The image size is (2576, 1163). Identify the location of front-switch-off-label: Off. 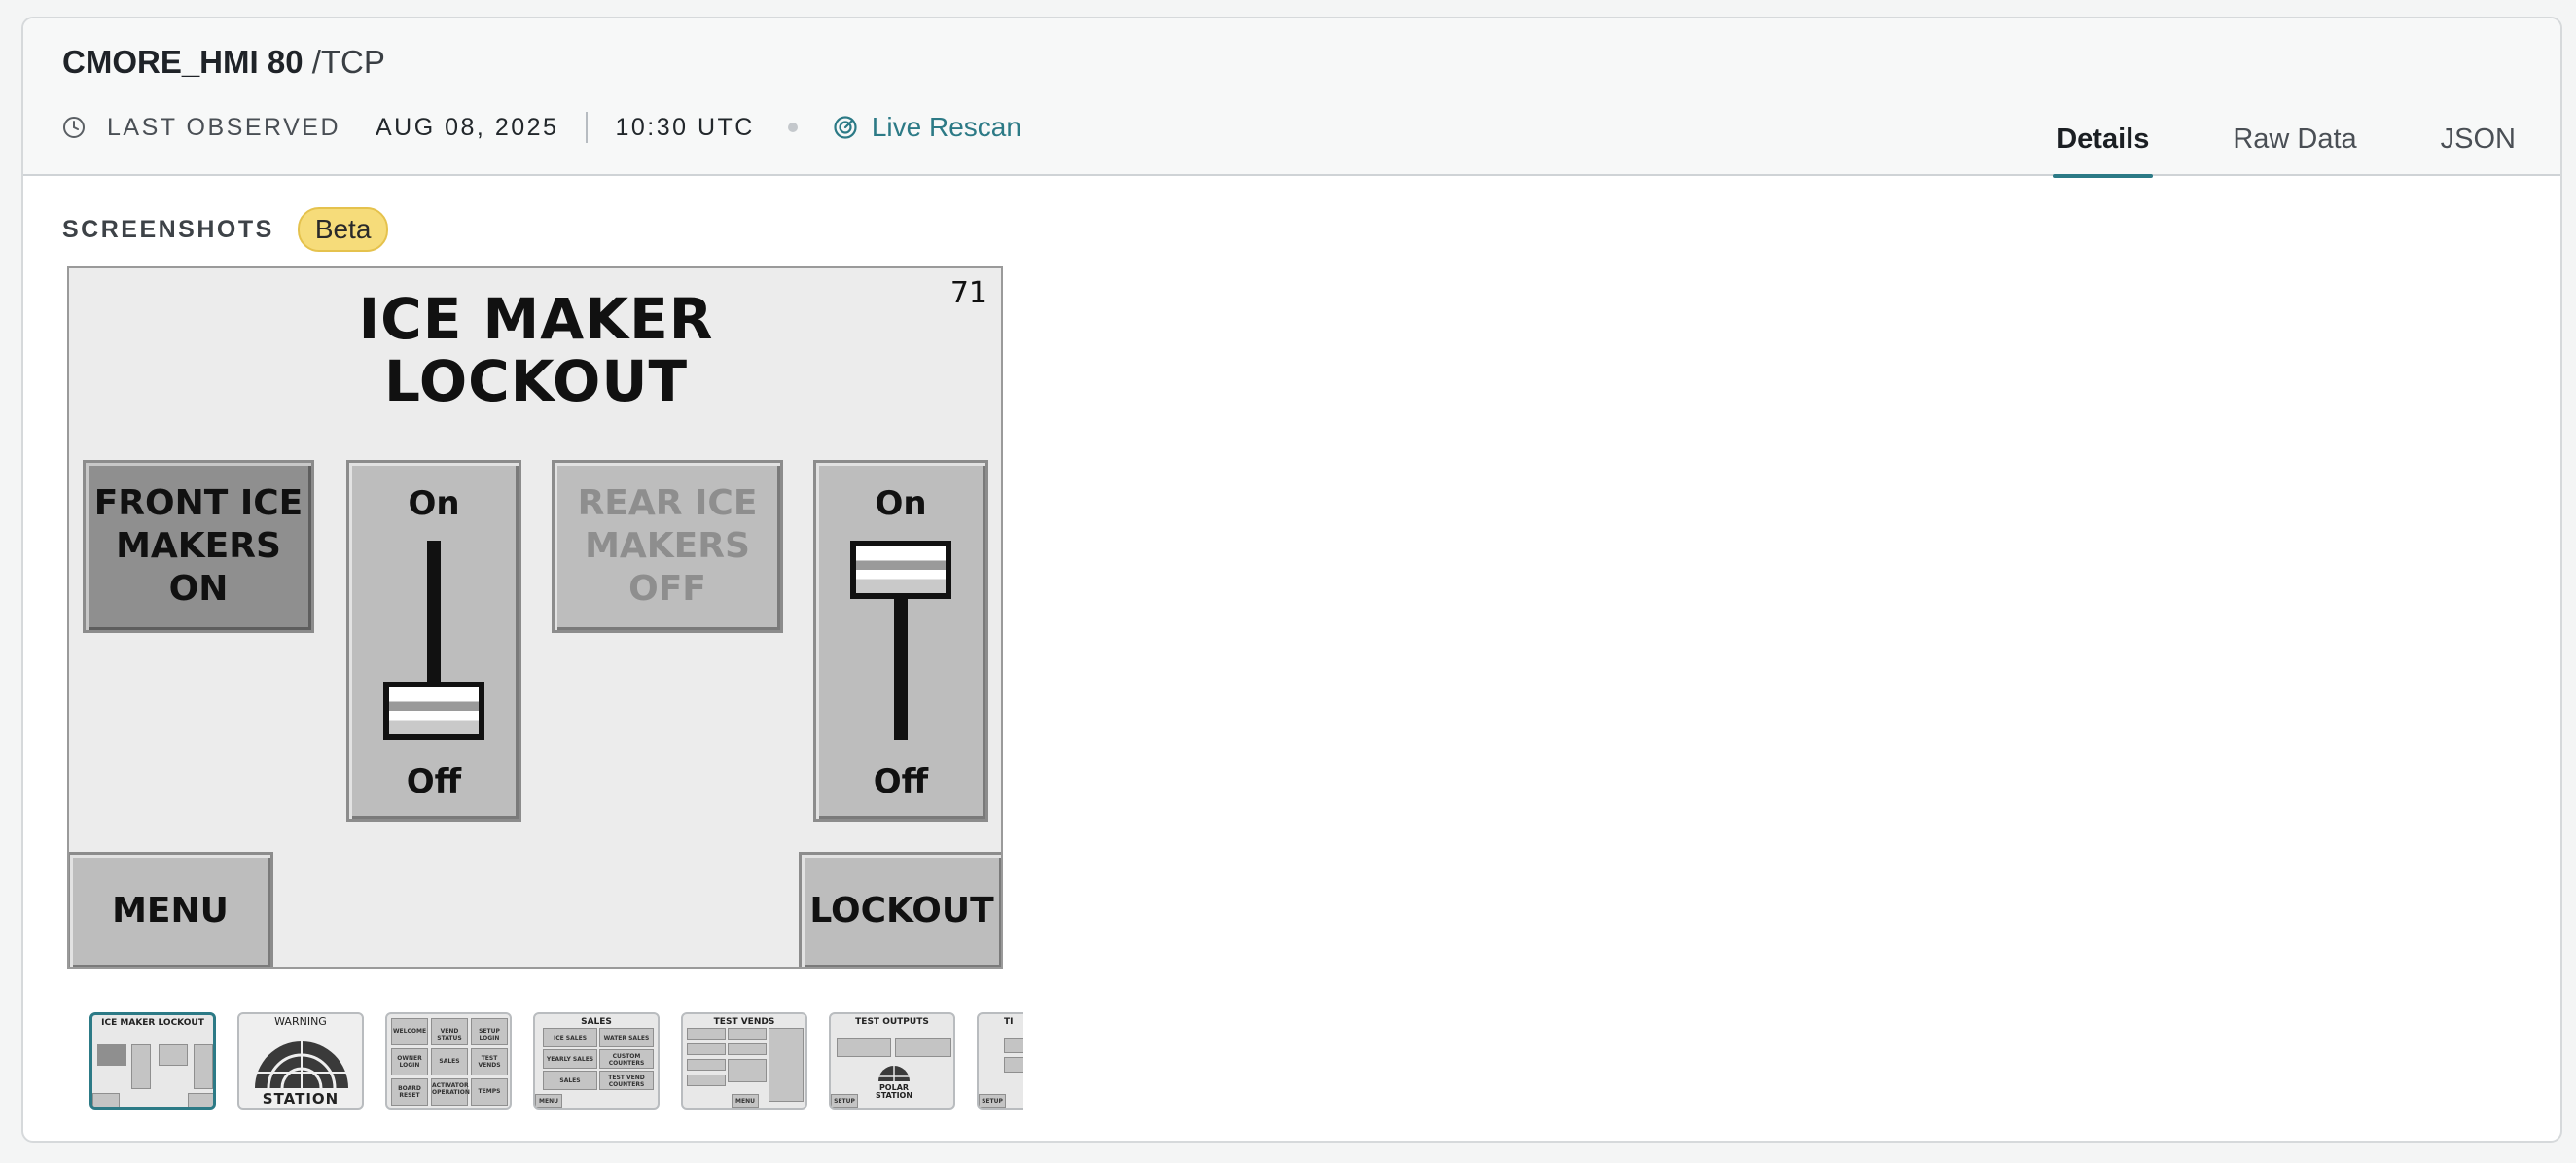
(434, 781).